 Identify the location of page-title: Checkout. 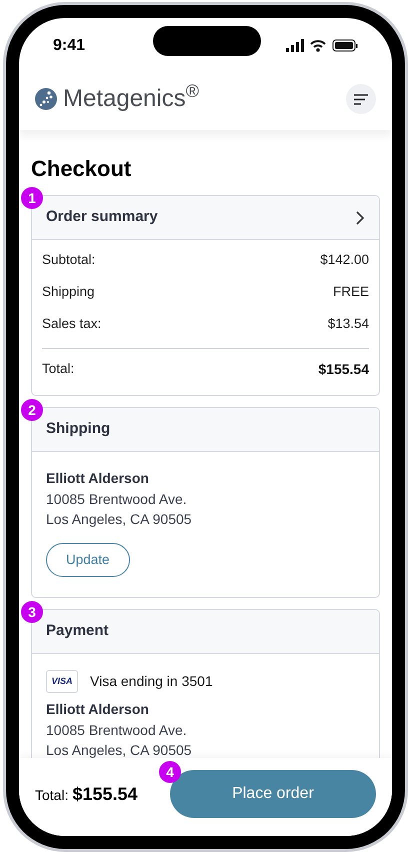
(81, 169).